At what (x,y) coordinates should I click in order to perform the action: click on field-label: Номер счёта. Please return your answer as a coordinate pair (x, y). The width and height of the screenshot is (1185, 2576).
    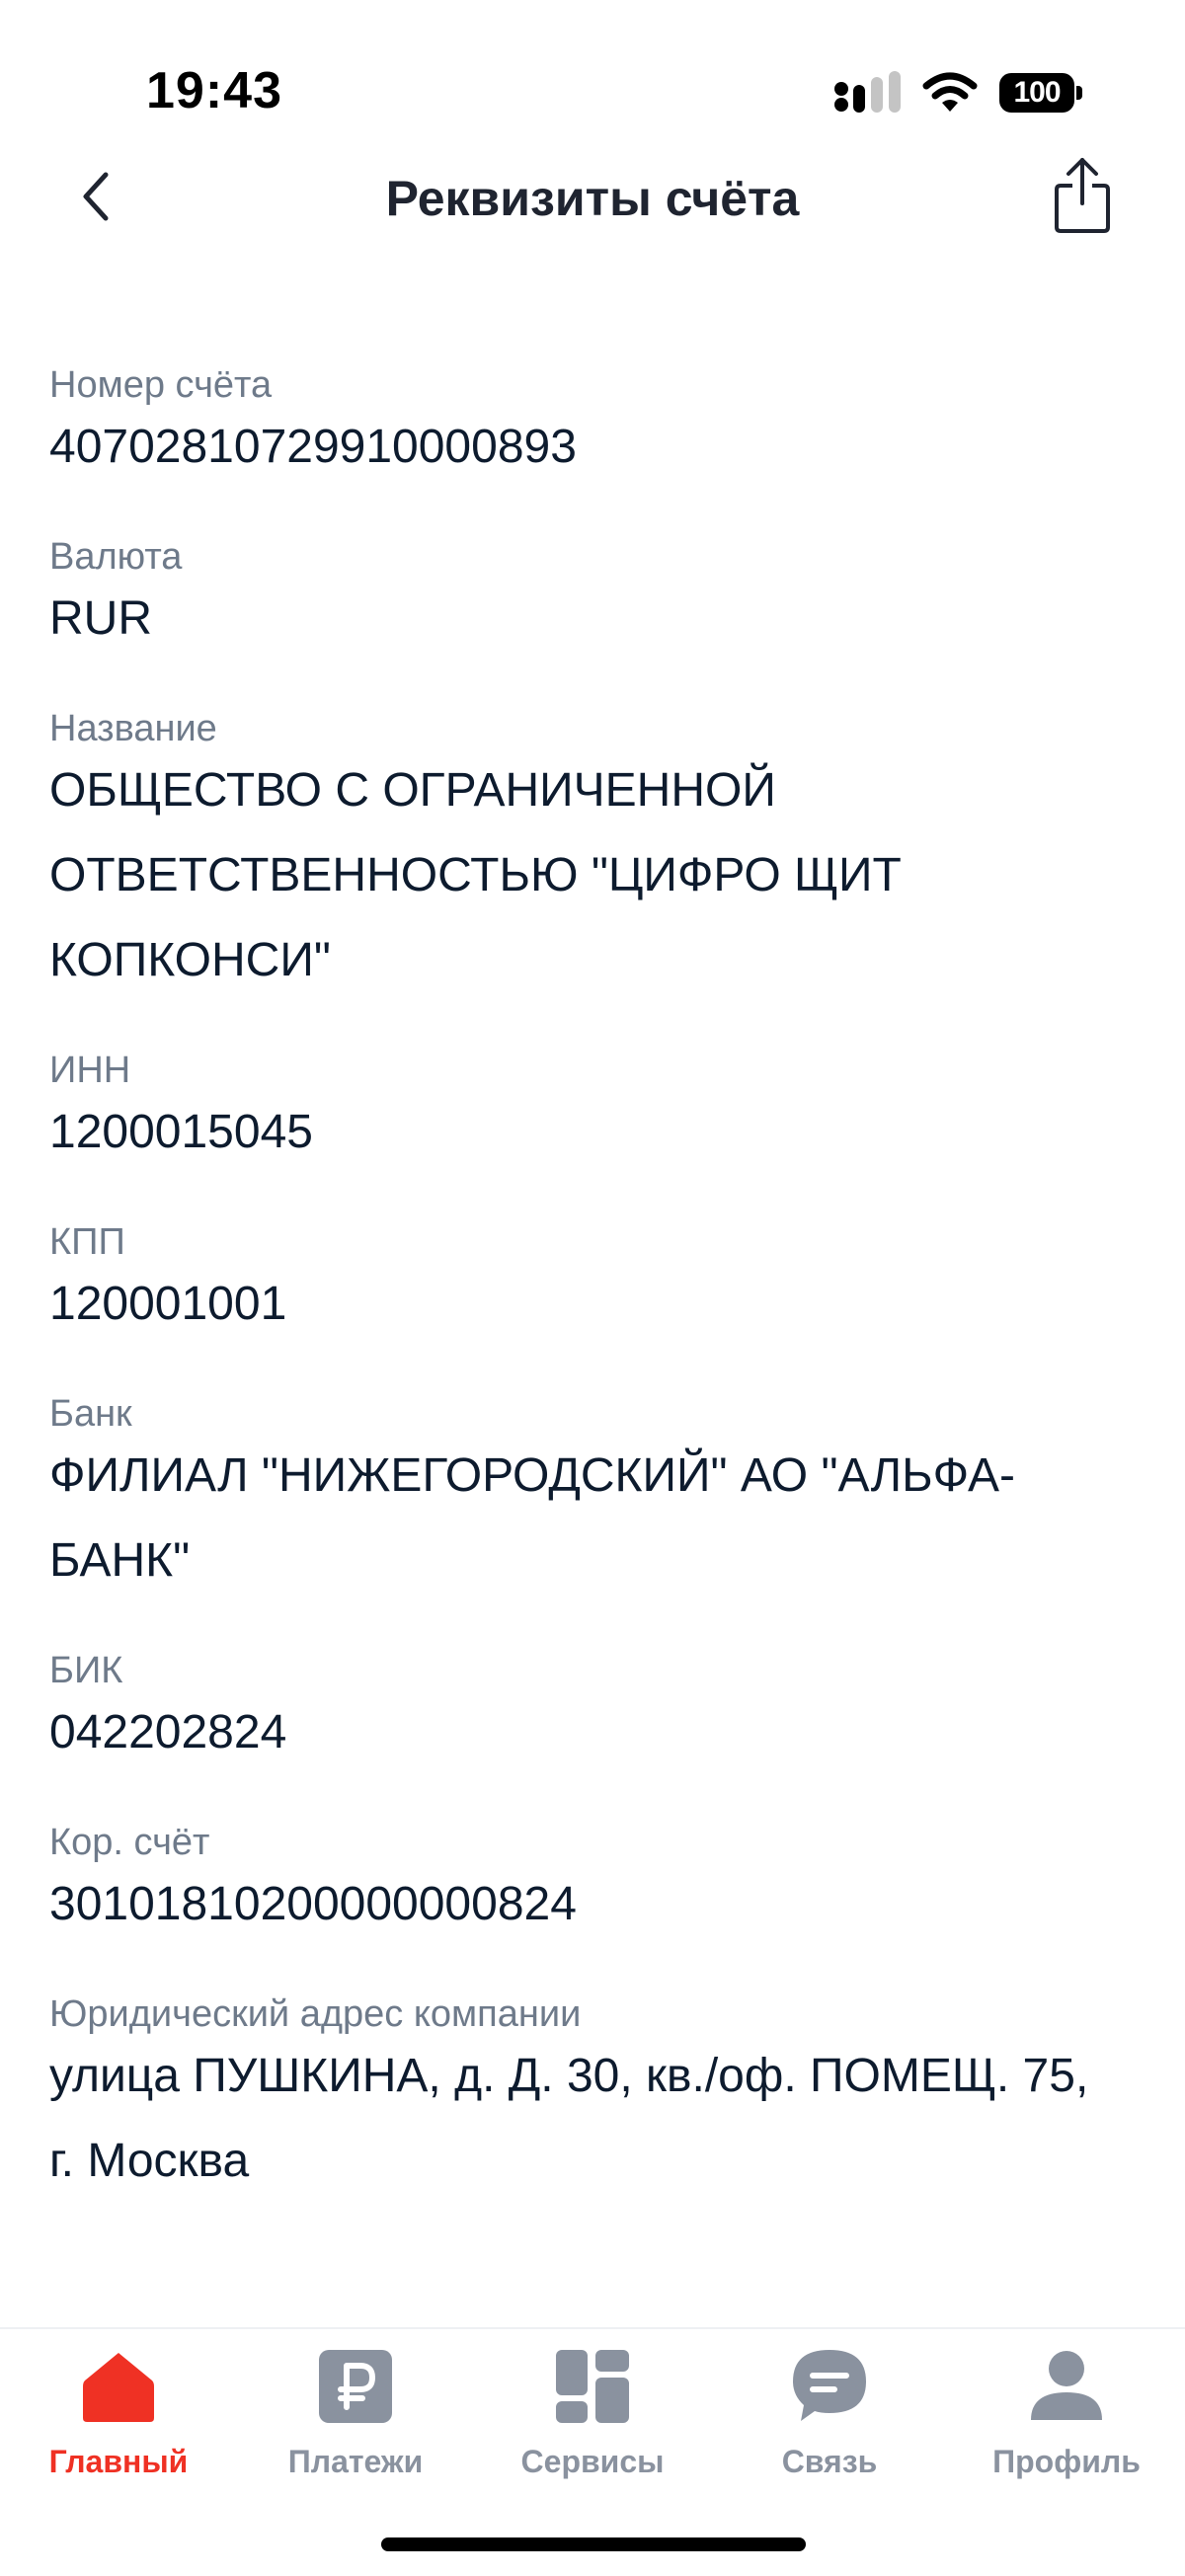
    Looking at the image, I should click on (161, 385).